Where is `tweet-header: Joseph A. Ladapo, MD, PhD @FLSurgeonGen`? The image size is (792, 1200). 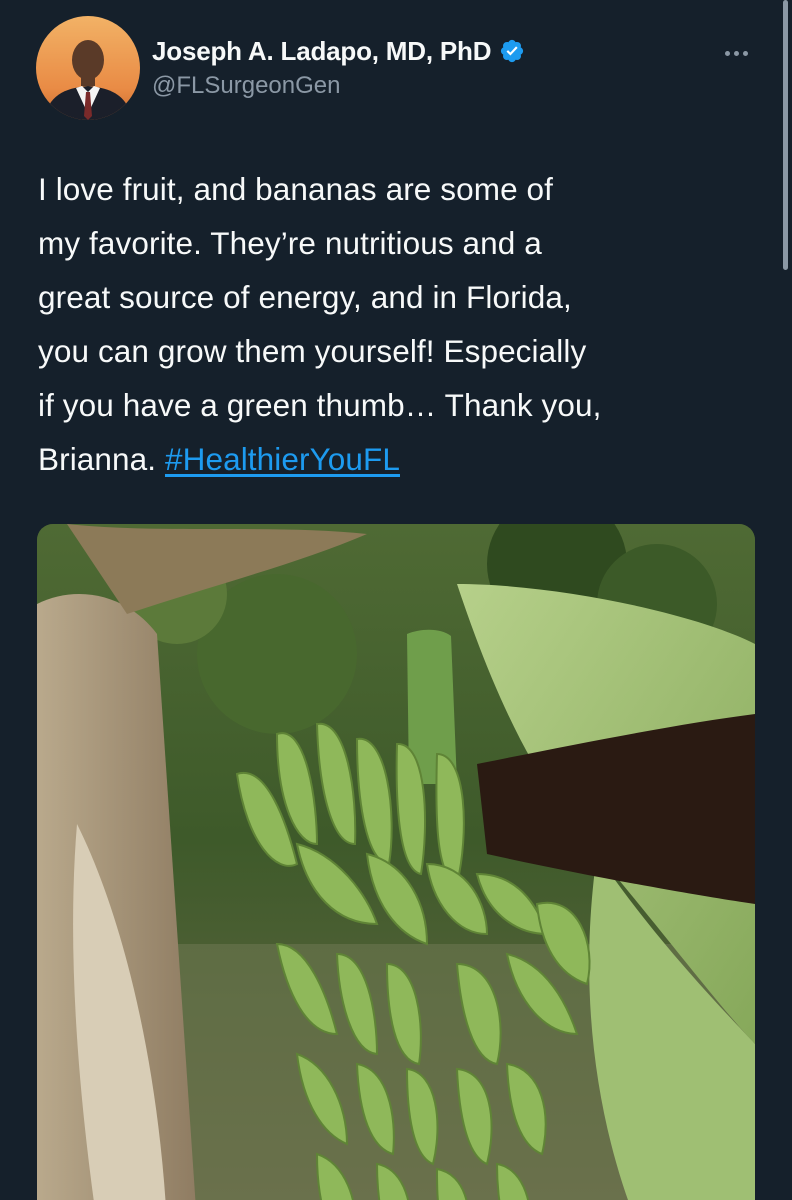 tweet-header: Joseph A. Ladapo, MD, PhD @FLSurgeonGen is located at coordinates (396, 69).